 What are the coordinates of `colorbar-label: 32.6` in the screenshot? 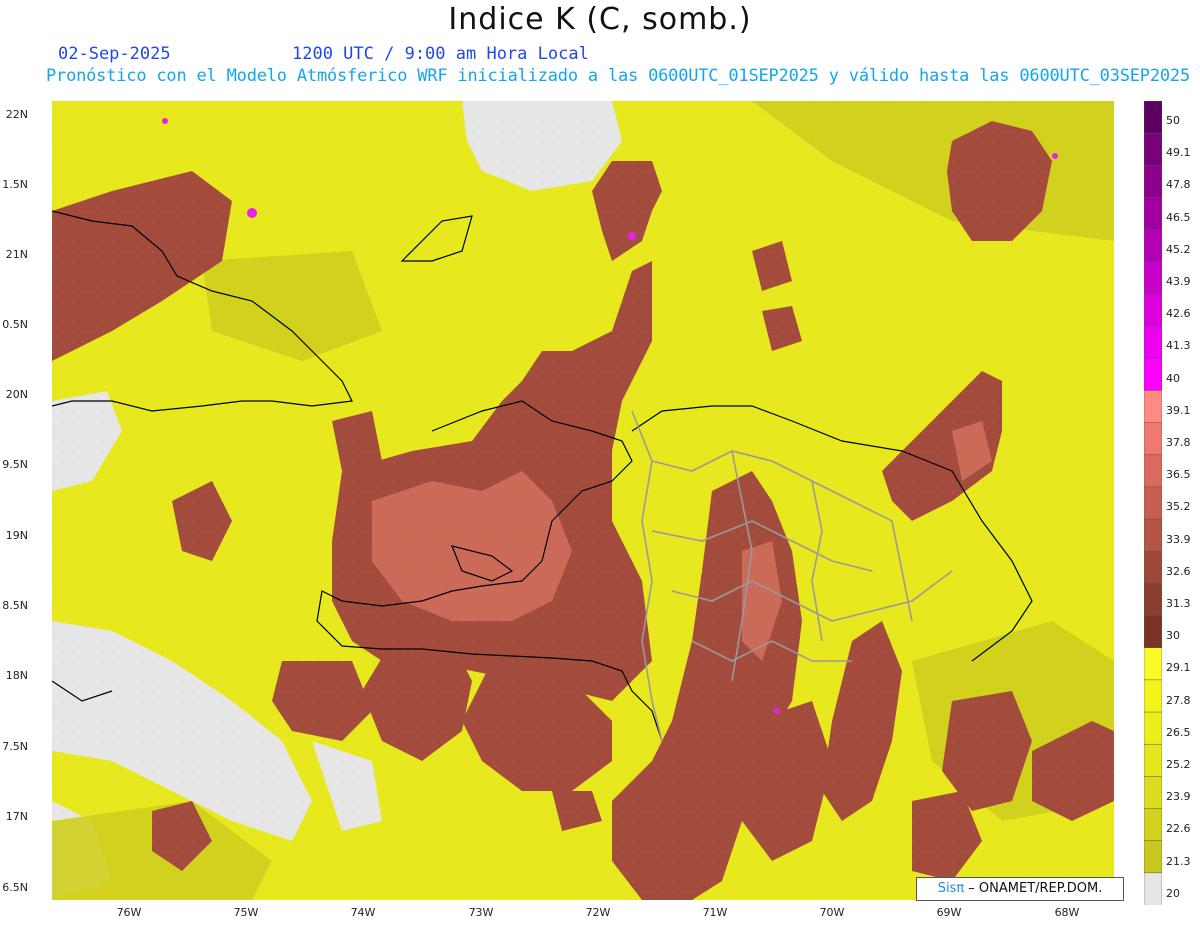 It's located at (1178, 571).